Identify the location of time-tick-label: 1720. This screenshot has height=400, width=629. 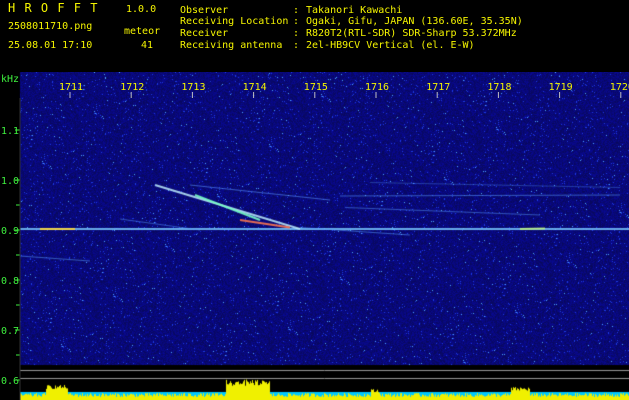
(619, 87).